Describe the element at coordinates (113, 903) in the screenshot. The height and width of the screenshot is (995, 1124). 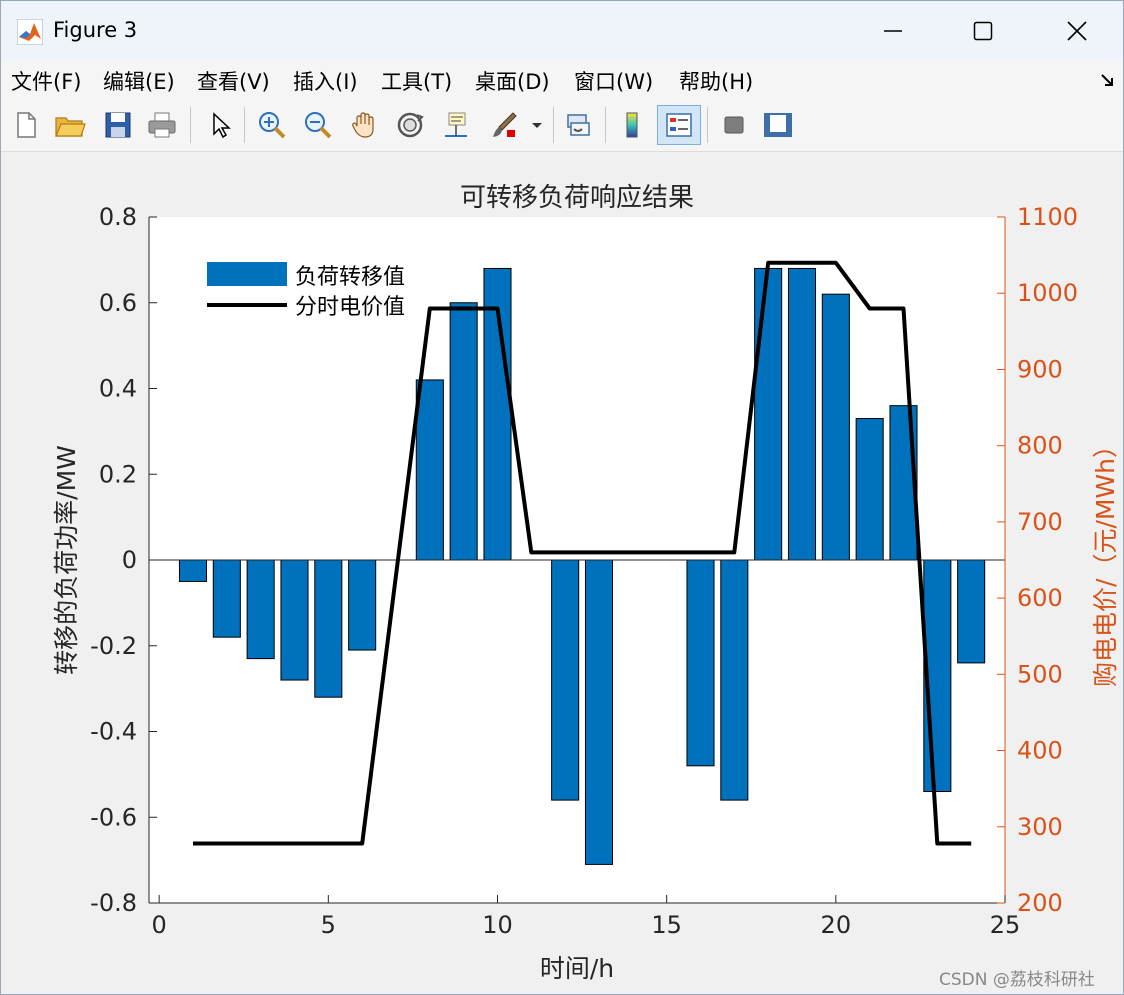
I see `y-tick-label-left: -0.8` at that location.